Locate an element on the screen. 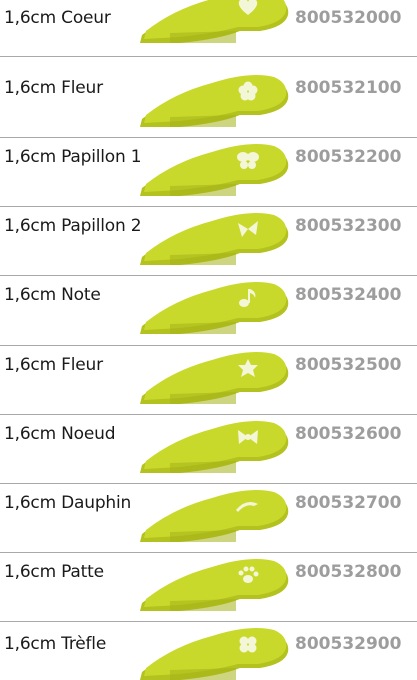  product-code: 800532000 is located at coordinates (348, 18).